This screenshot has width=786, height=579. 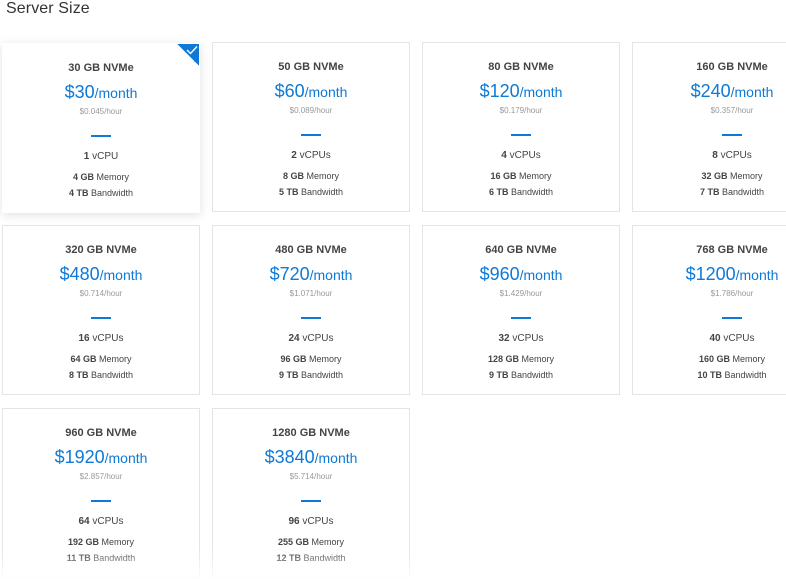 I want to click on plan-bandwidth: 7 TB Bandwidth, so click(x=732, y=192).